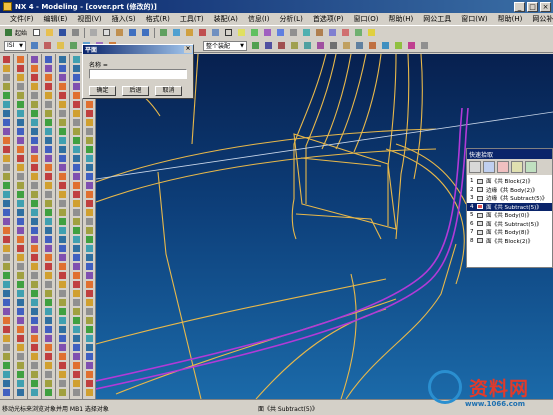 The image size is (553, 415). I want to click on new-icon, so click(36, 32).